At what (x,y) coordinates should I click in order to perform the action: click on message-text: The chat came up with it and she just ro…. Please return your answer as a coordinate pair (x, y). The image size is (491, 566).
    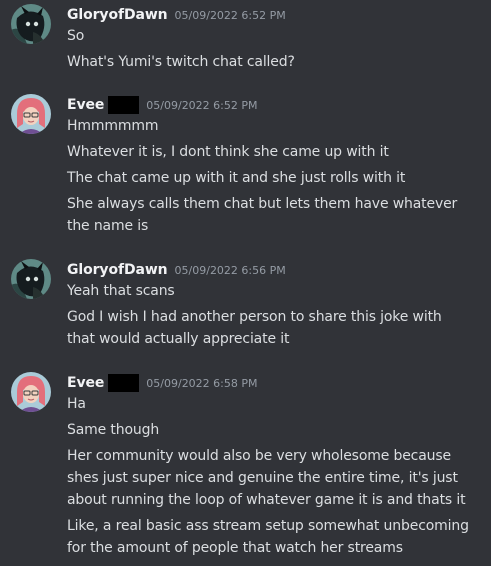
    Looking at the image, I should click on (236, 178).